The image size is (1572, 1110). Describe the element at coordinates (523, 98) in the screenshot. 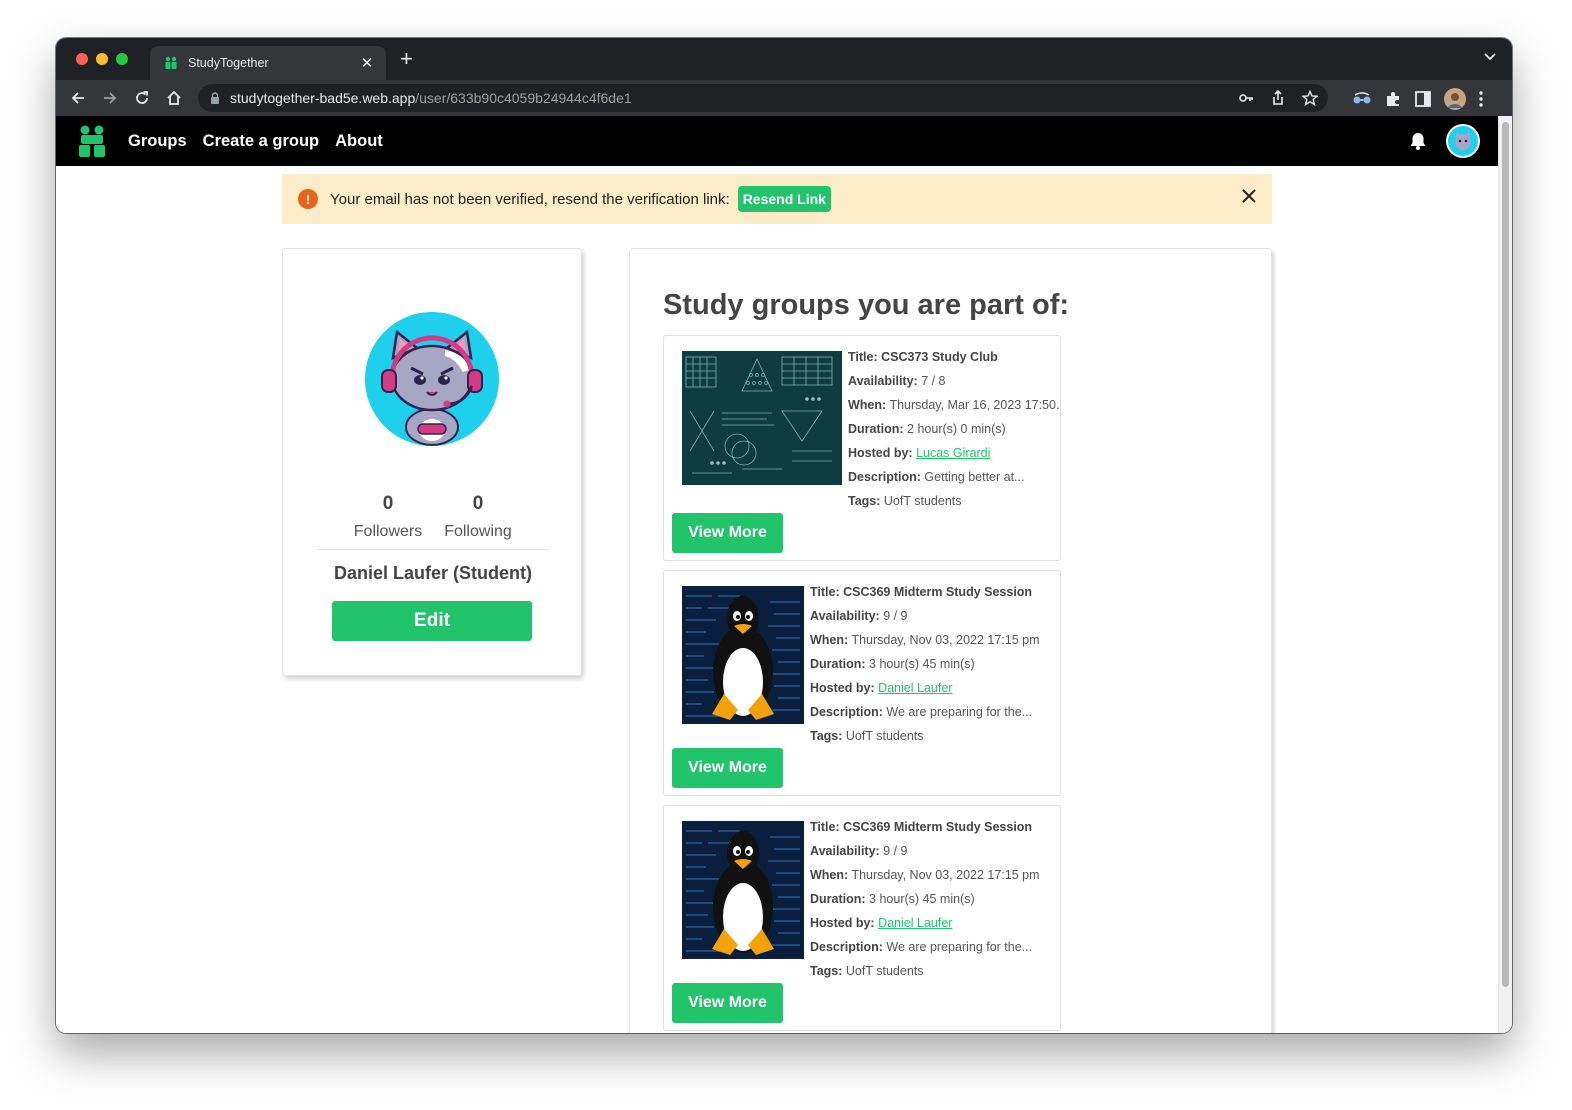

I see `url-path: /user/633b90c4059b24944c4f6de1` at that location.